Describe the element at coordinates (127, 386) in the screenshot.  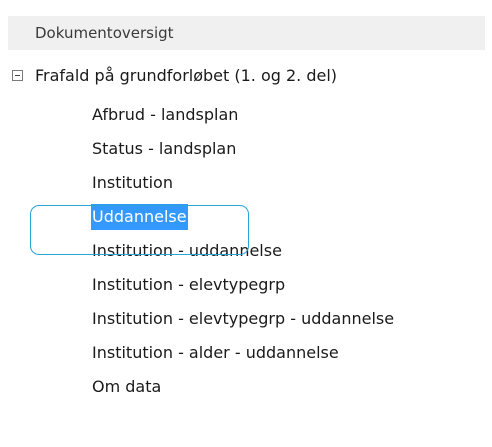
I see `tree-item-label: Om data` at that location.